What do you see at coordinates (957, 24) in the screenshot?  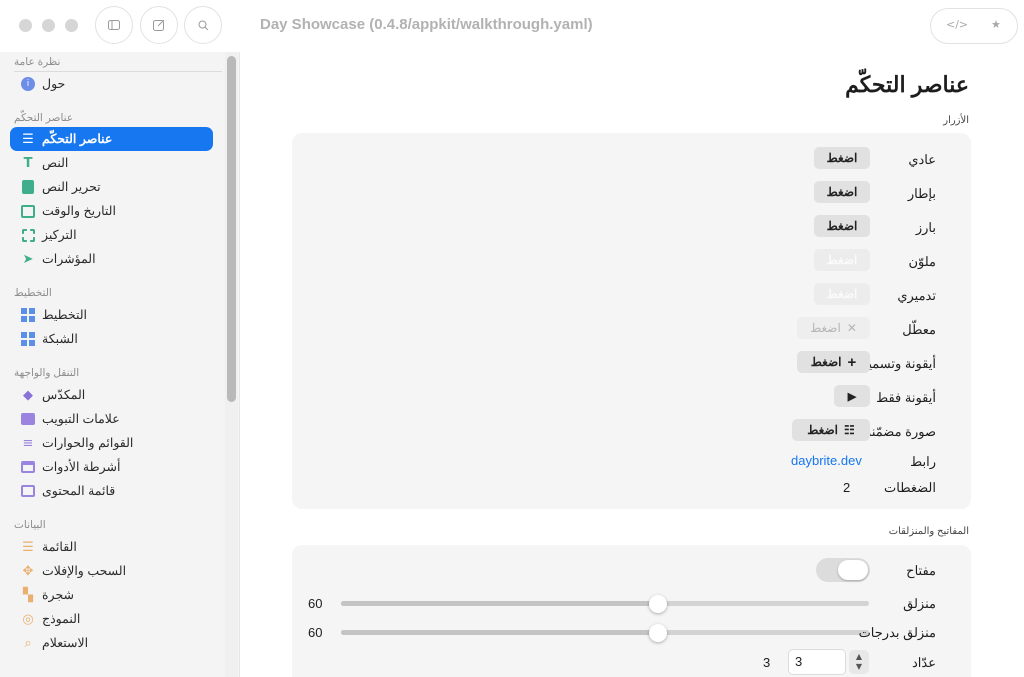 I see `code-icon: </>` at bounding box center [957, 24].